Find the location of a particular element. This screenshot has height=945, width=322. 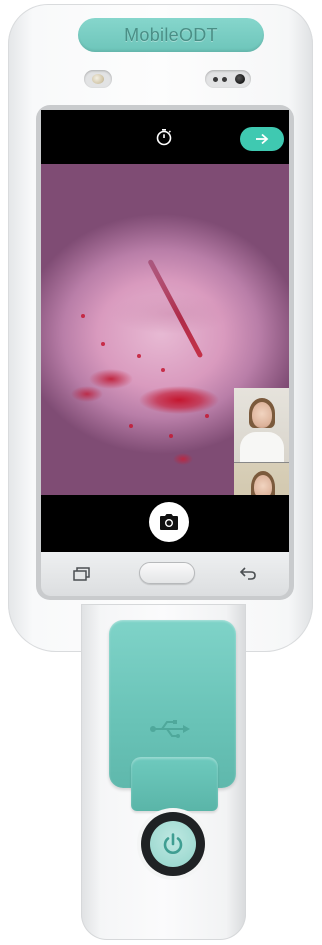

front-camera is located at coordinates (240, 79).